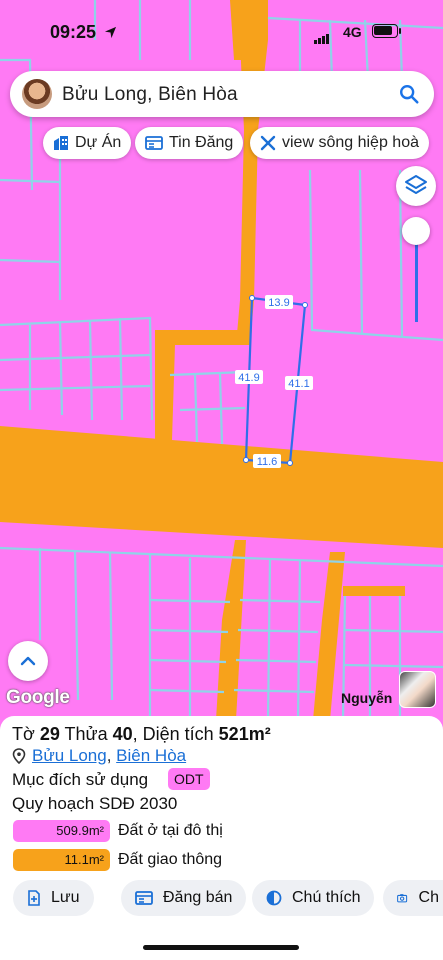 This screenshot has width=443, height=960. Describe the element at coordinates (69, 756) in the screenshot. I see `ward-link: Bửu Long` at that location.